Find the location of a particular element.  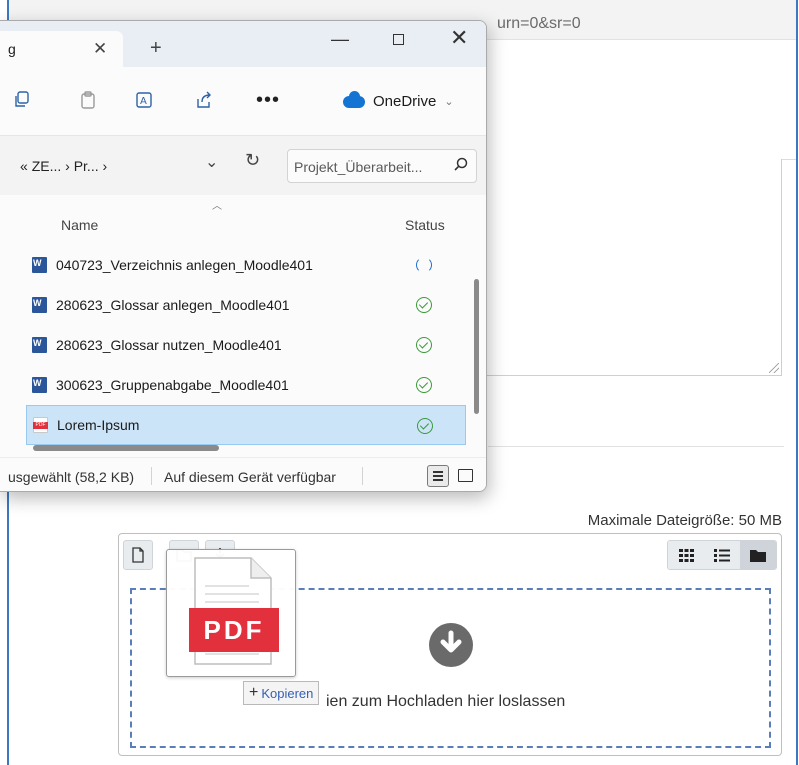

url-text: urn=0&sr=0 is located at coordinates (539, 23).